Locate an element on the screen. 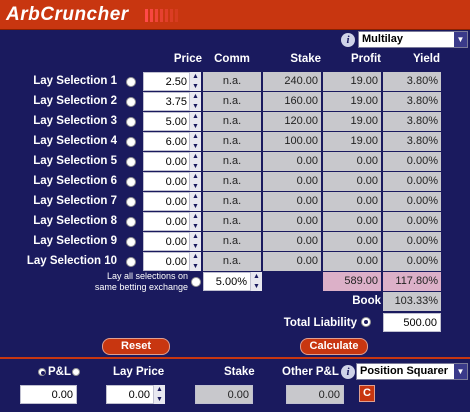  pl-radio-right is located at coordinates (76, 372).